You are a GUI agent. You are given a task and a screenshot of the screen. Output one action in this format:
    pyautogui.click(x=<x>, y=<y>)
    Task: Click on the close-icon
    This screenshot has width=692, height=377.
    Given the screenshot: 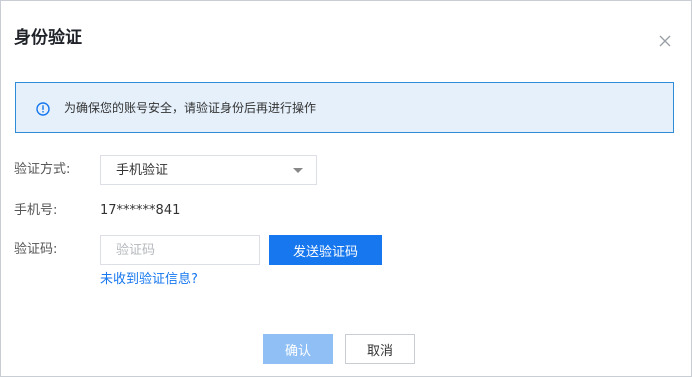 What is the action you would take?
    pyautogui.click(x=665, y=41)
    